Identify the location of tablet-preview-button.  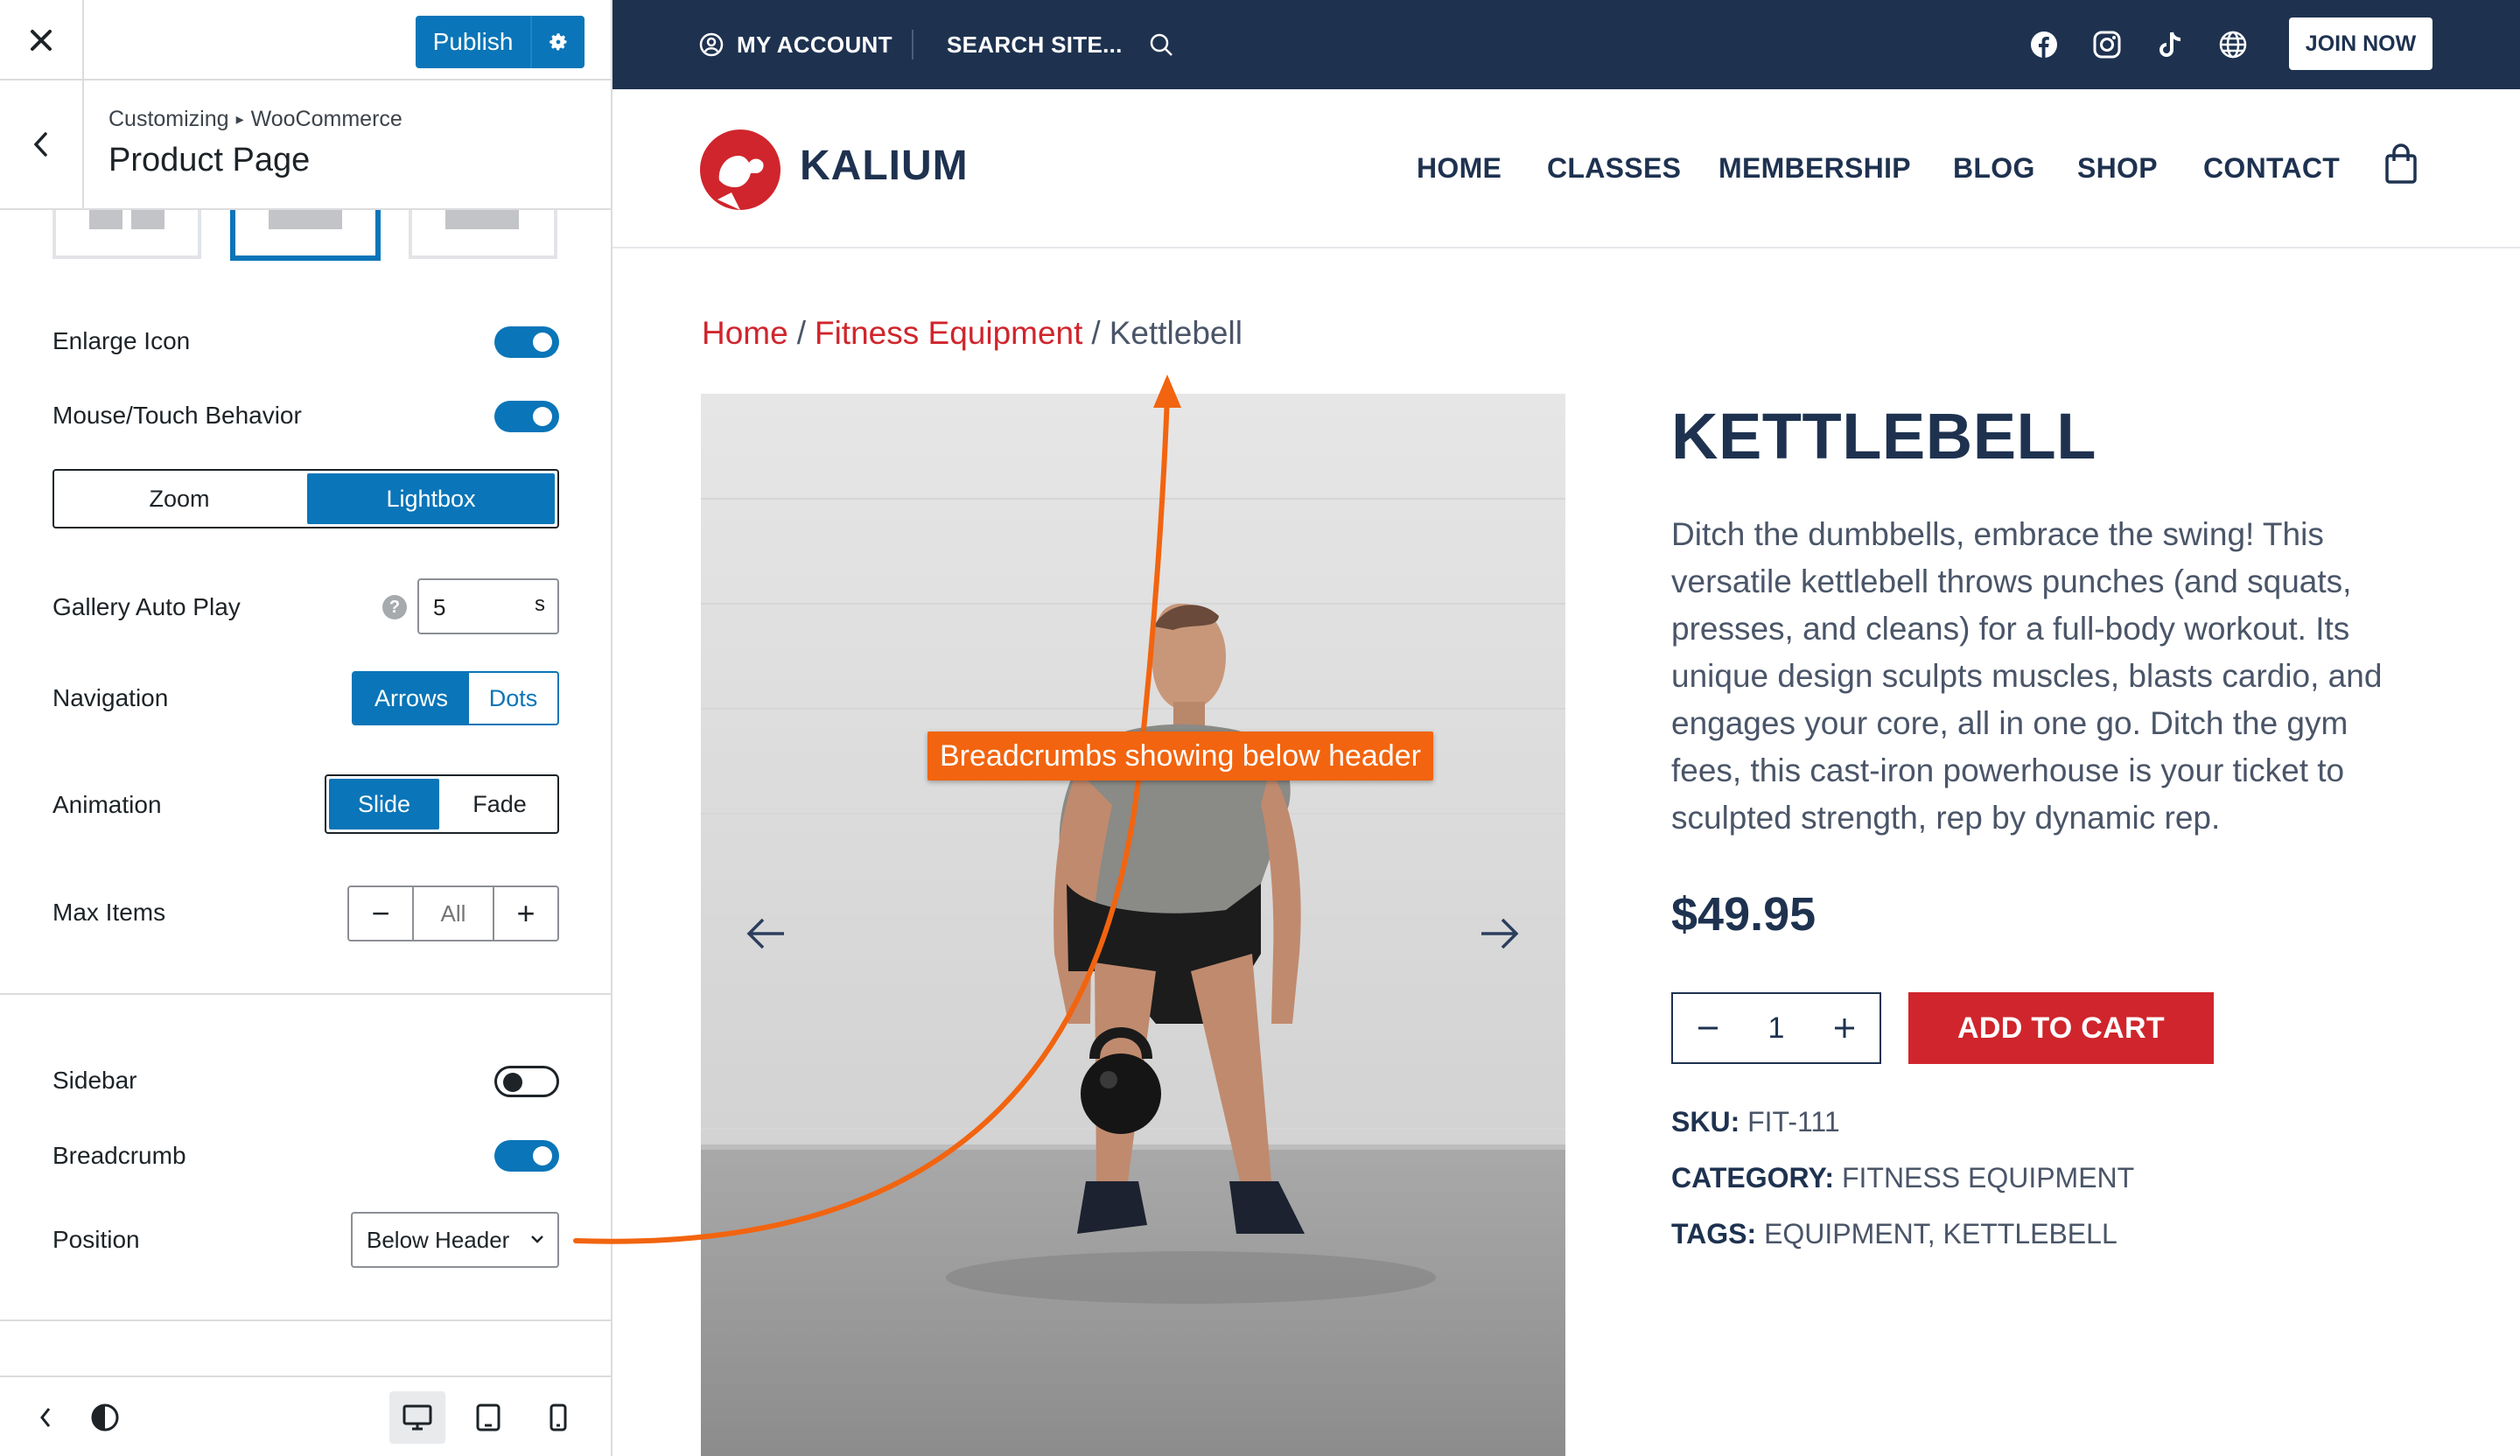
(488, 1417).